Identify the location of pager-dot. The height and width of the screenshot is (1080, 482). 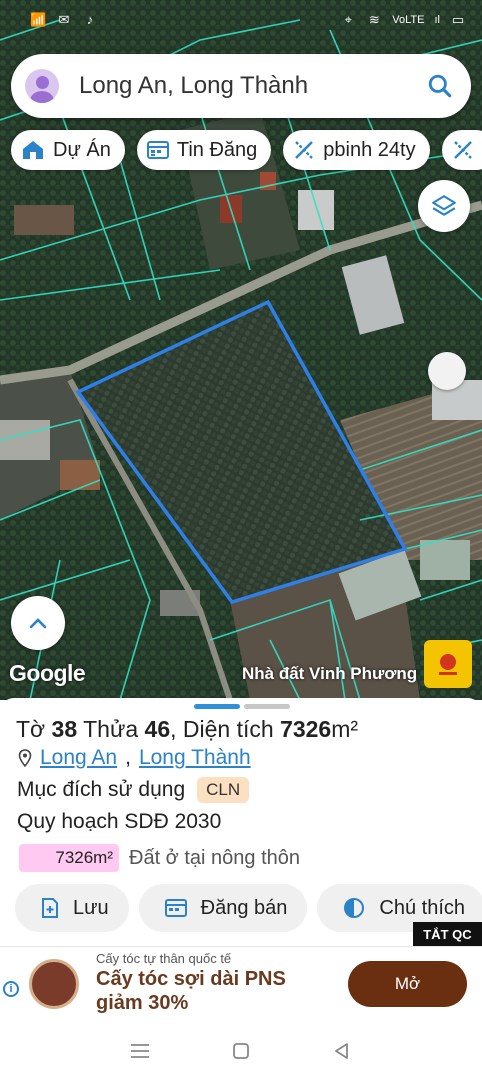
(267, 706).